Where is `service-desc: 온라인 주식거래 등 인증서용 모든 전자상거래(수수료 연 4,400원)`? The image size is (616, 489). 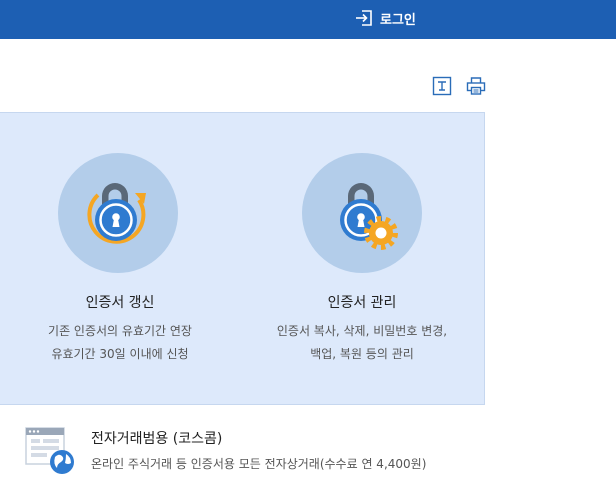 service-desc: 온라인 주식거래 등 인증서용 모든 전자상거래(수수료 연 4,400원) is located at coordinates (259, 464).